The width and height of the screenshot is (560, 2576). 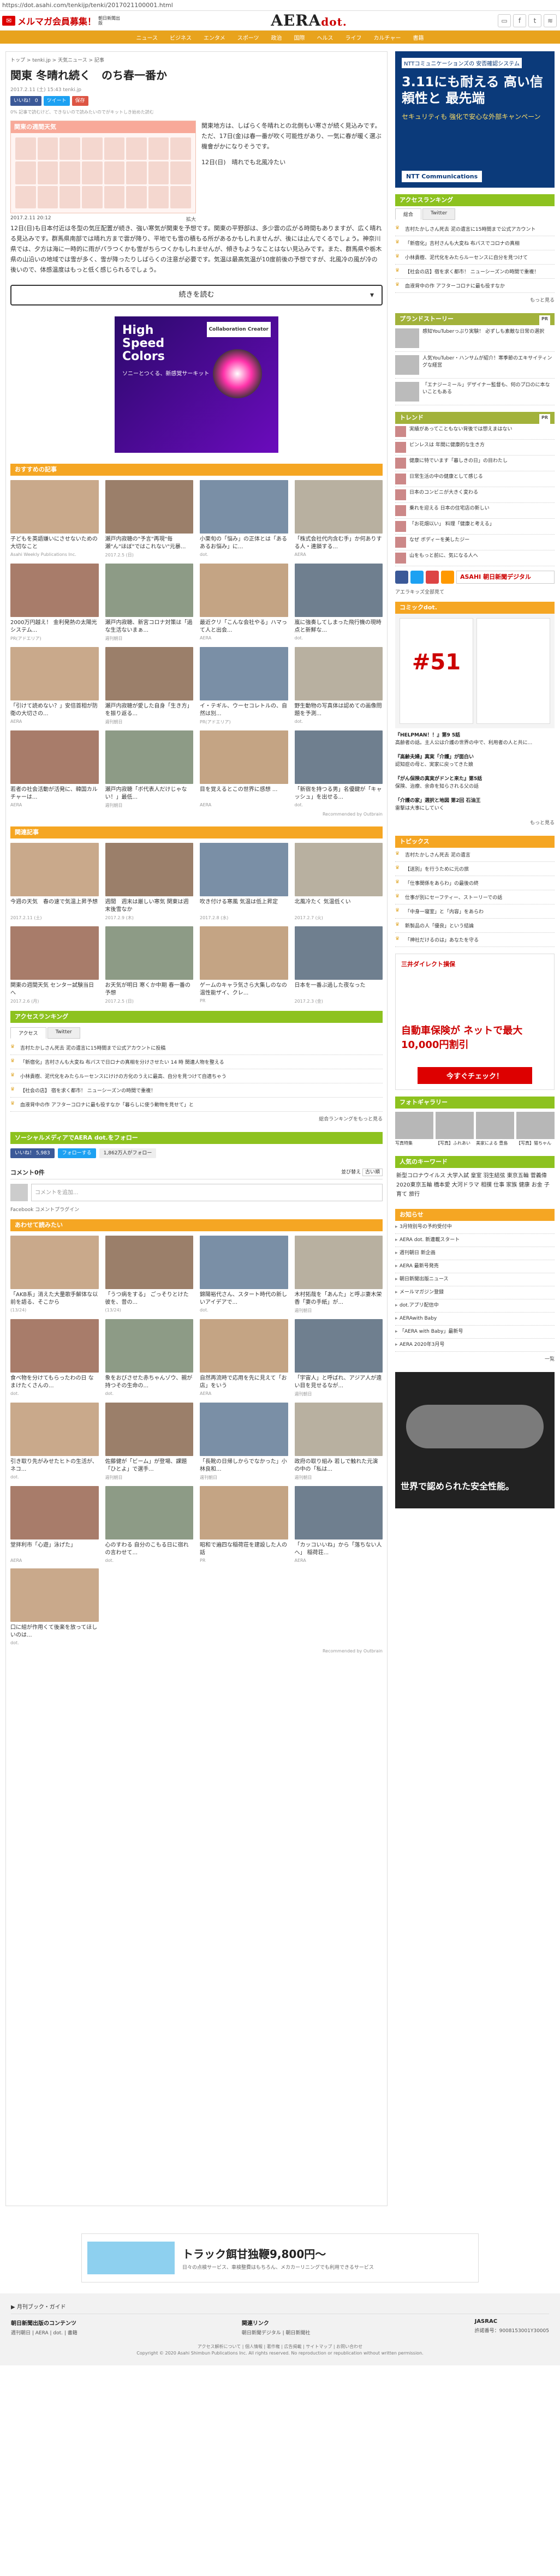 I want to click on article-card: ゲームのキャラ気さら大集しのなの温性能ザイ、クレ... PR, so click(x=244, y=965).